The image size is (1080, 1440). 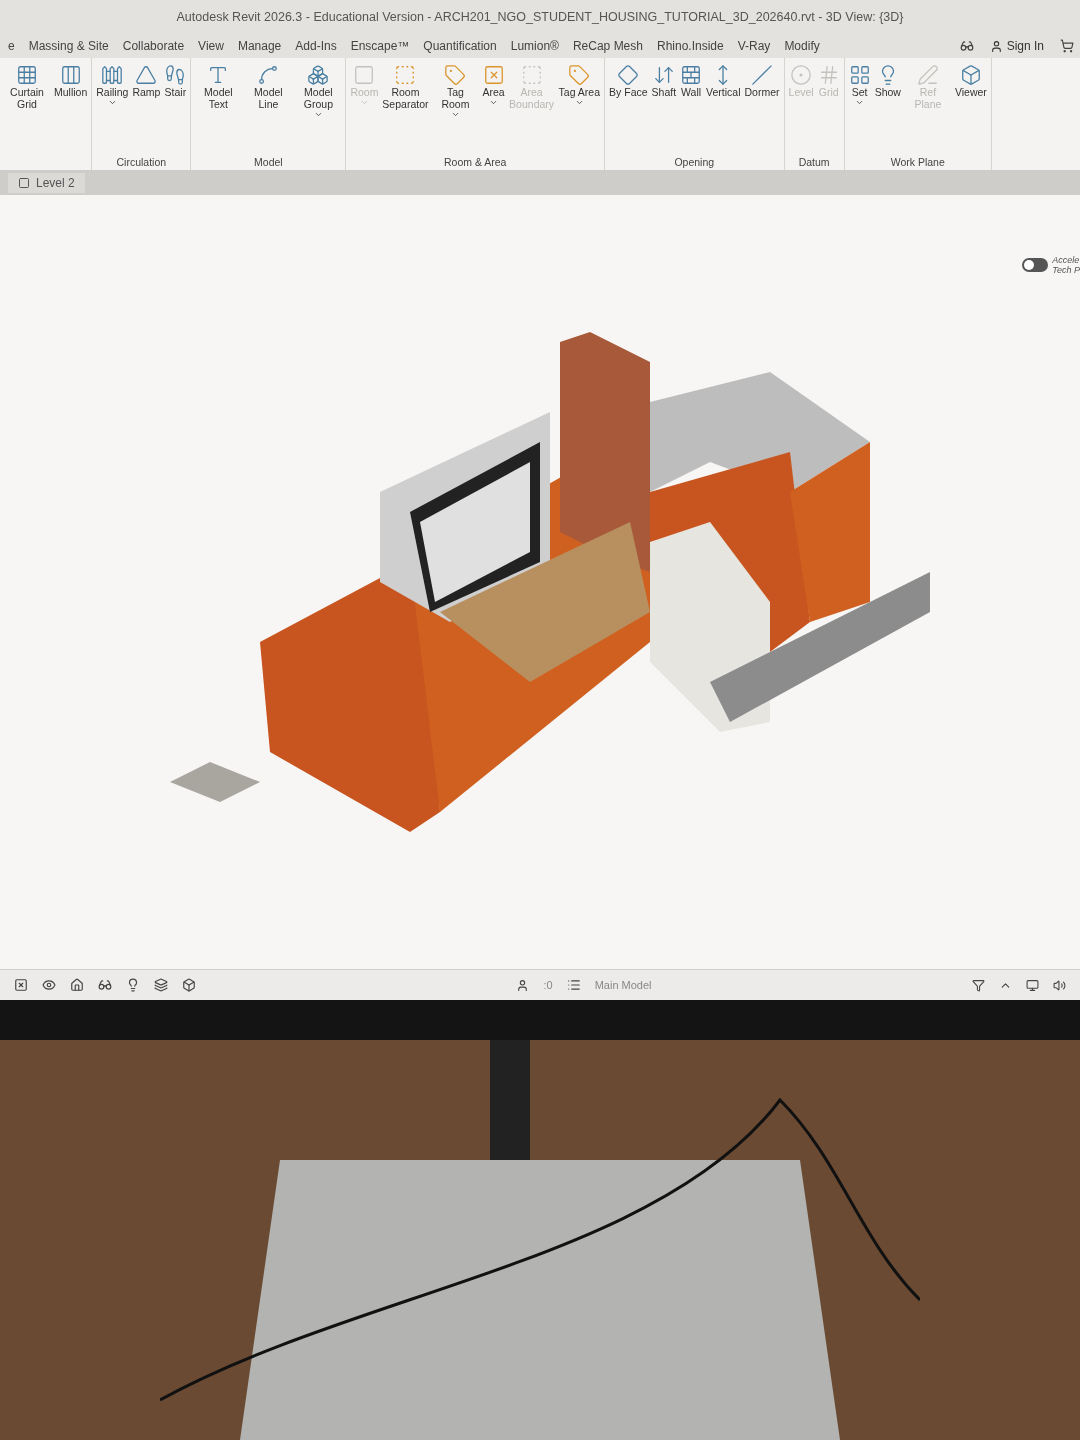 I want to click on target-icon, so click(x=801, y=75).